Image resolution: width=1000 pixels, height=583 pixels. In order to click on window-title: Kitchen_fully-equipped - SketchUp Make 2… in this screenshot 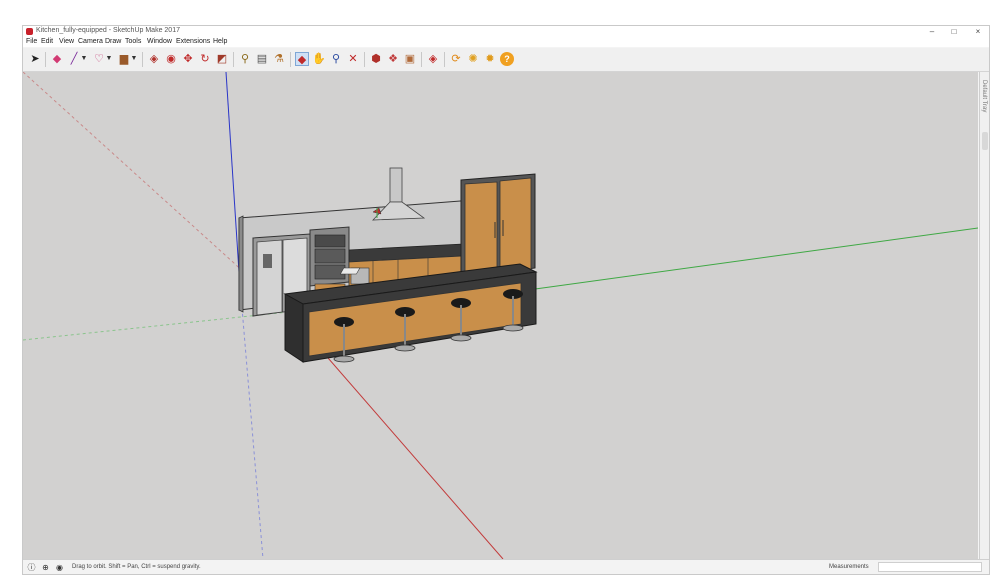, I will do `click(108, 30)`.